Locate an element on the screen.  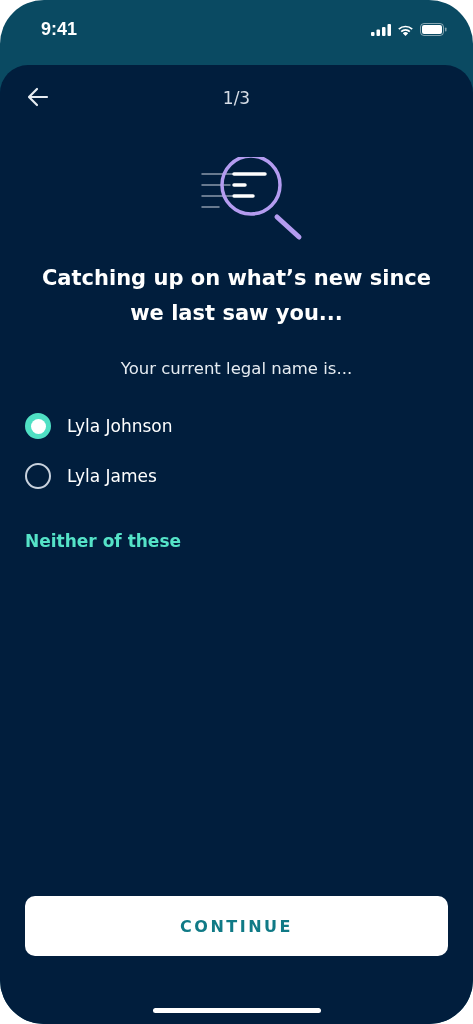
wifi-icon is located at coordinates (405, 29).